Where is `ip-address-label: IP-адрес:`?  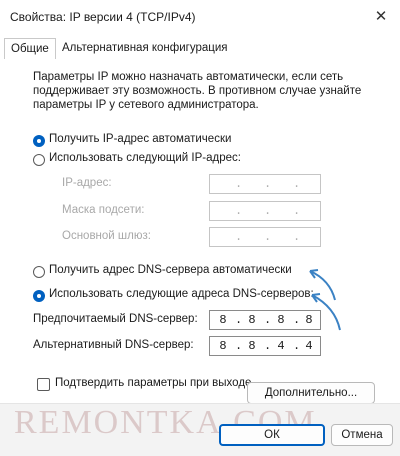 ip-address-label: IP-адрес: is located at coordinates (87, 183).